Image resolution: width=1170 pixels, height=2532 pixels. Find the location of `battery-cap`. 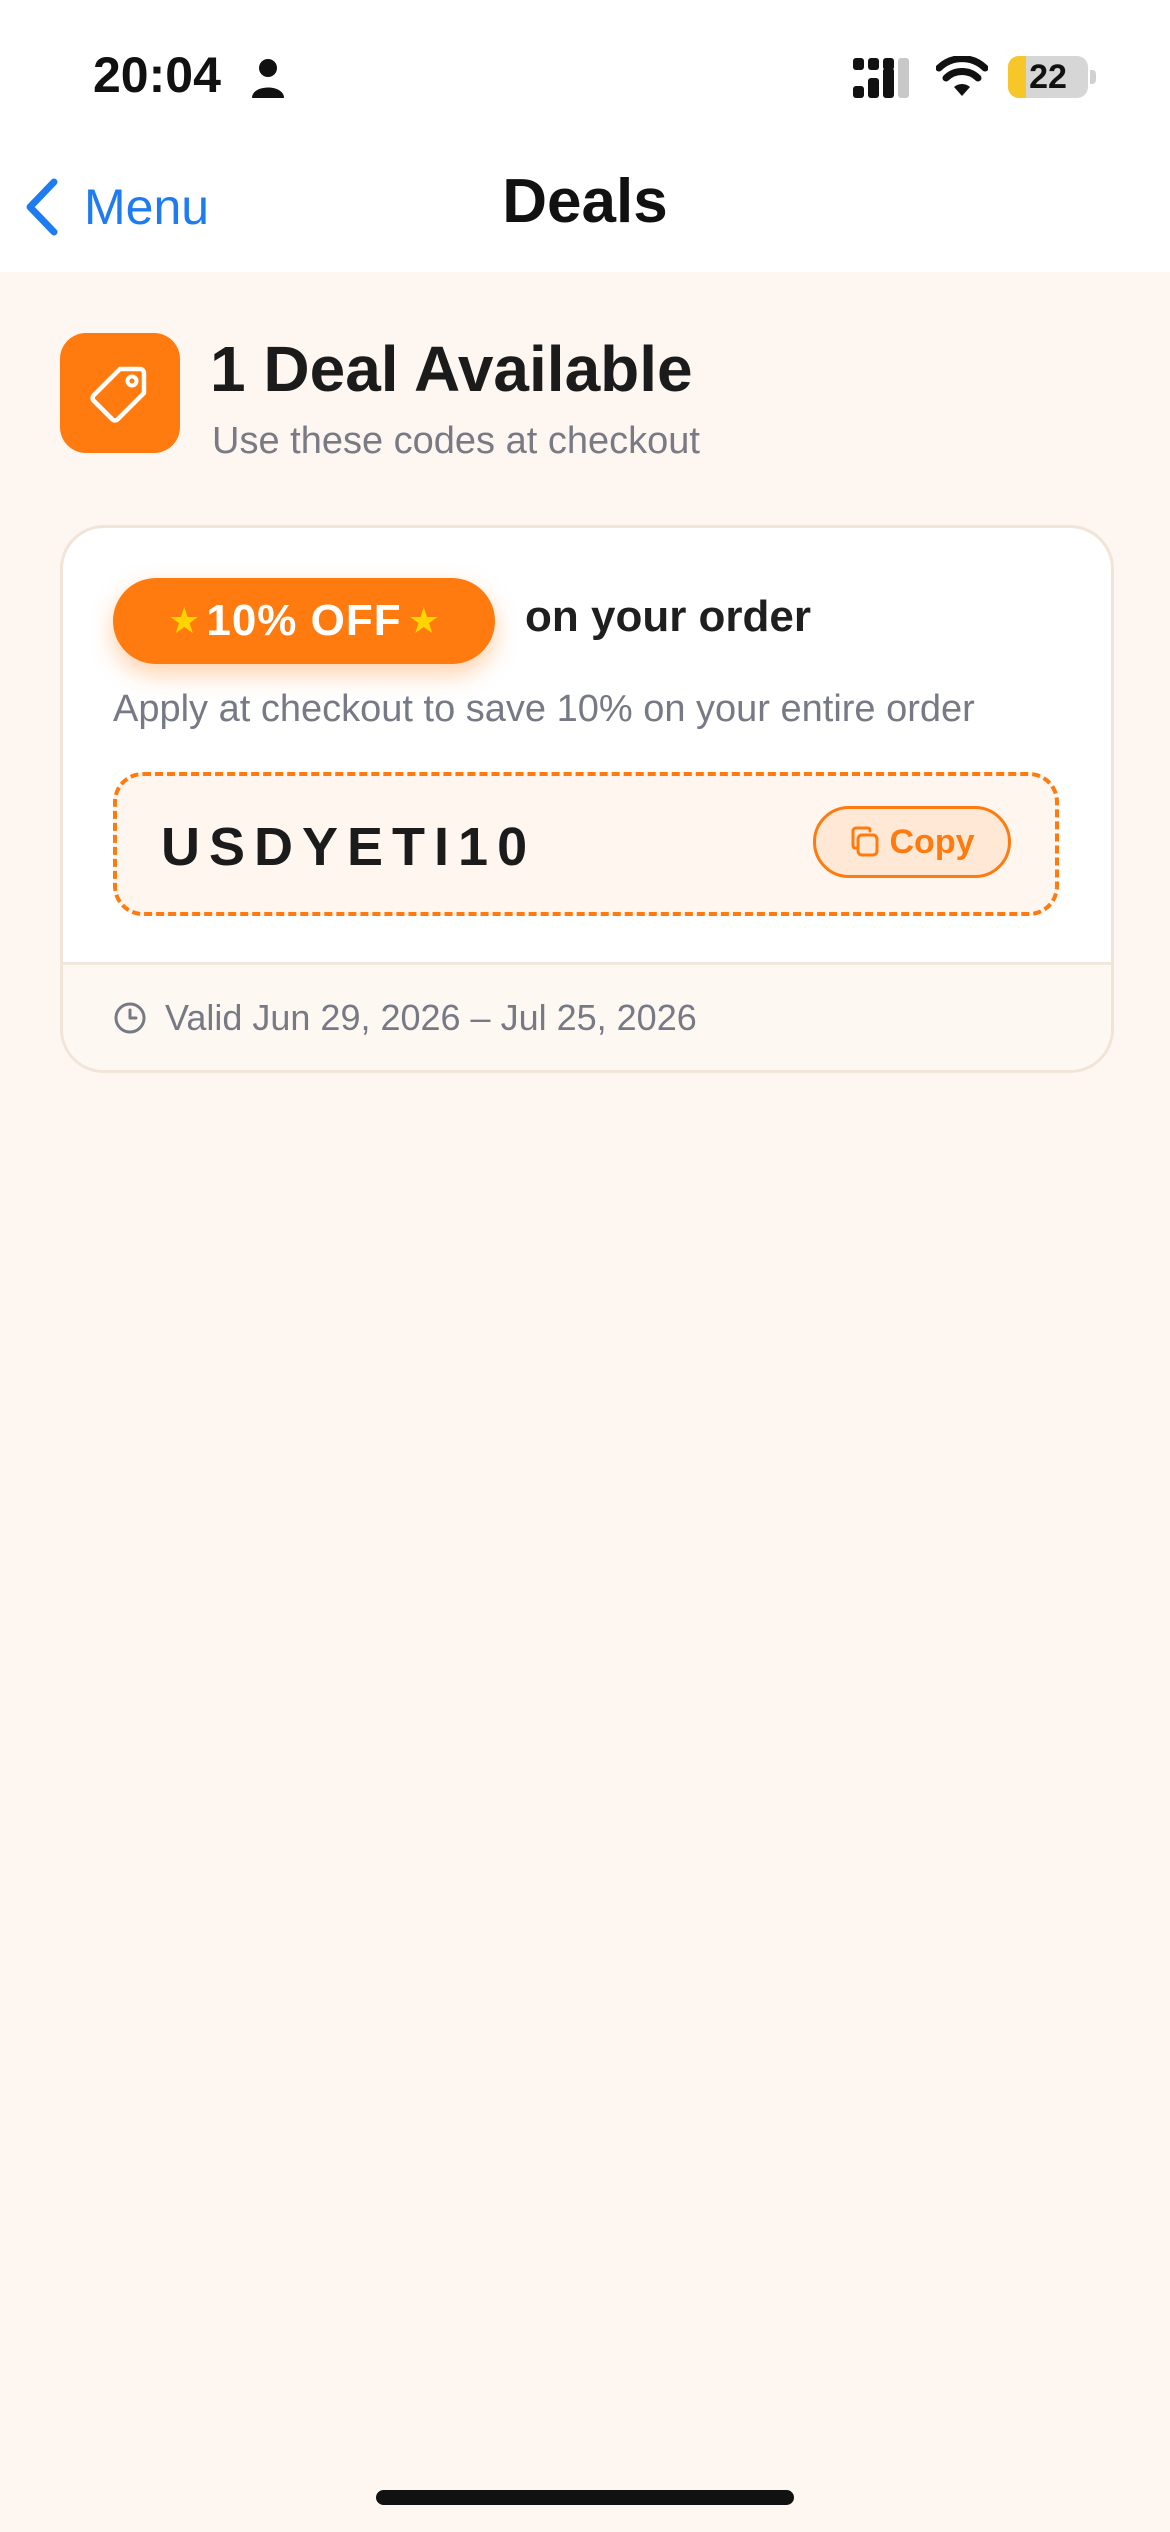

battery-cap is located at coordinates (1093, 77).